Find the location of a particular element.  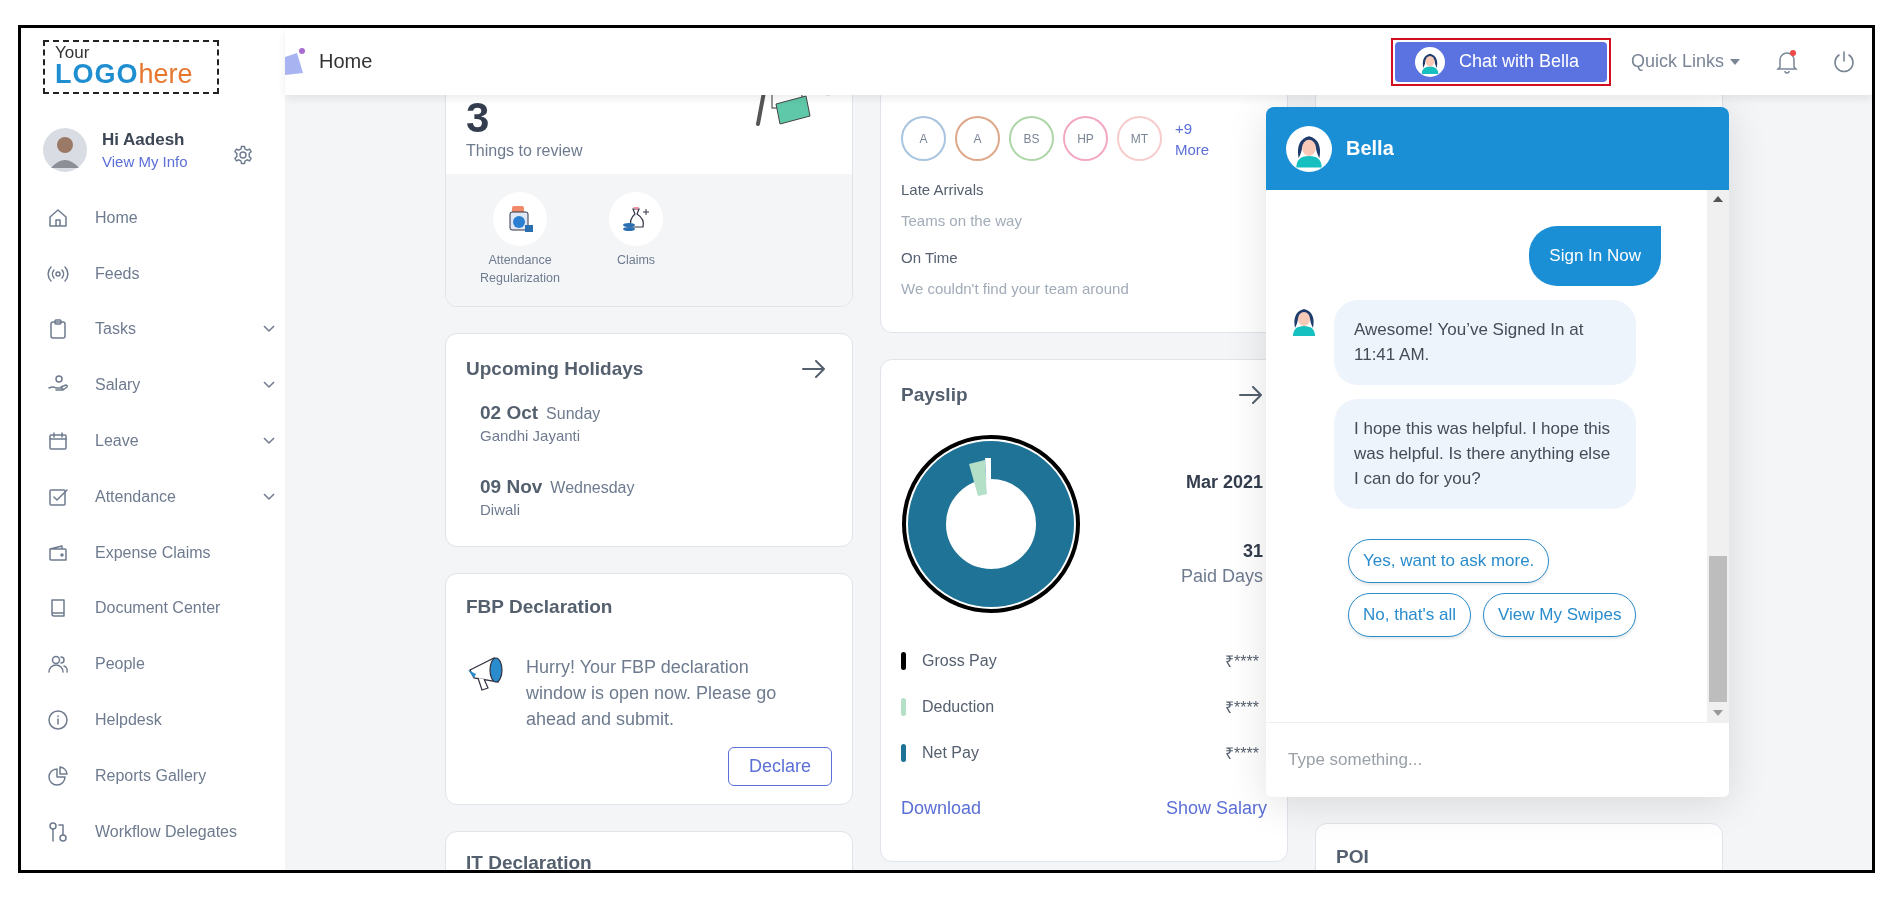

status-mark: - is located at coordinates (827, 98).